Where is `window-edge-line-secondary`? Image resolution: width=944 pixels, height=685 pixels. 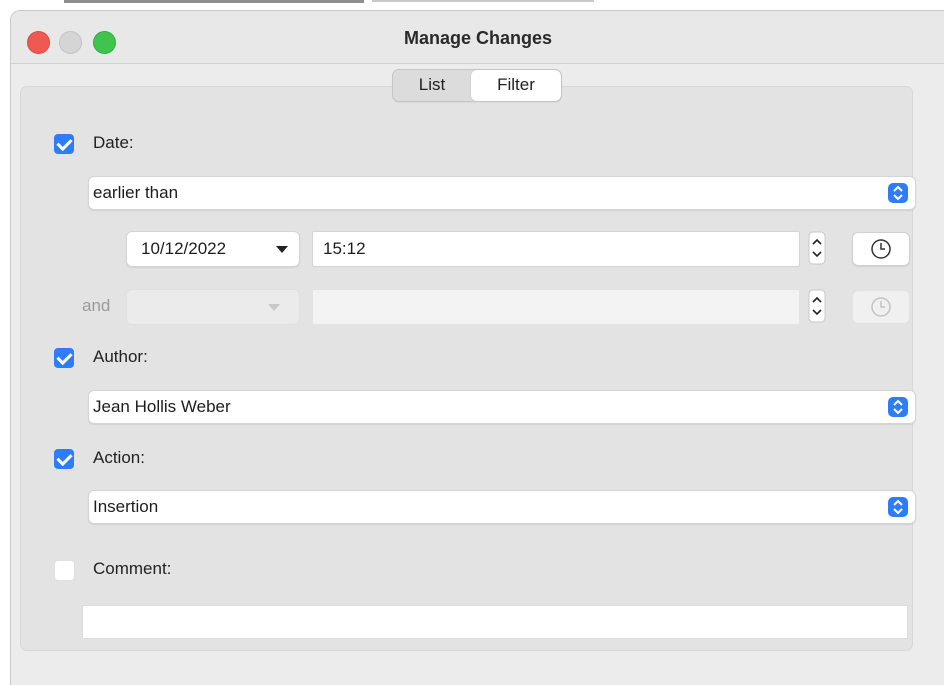
window-edge-line-secondary is located at coordinates (483, 1).